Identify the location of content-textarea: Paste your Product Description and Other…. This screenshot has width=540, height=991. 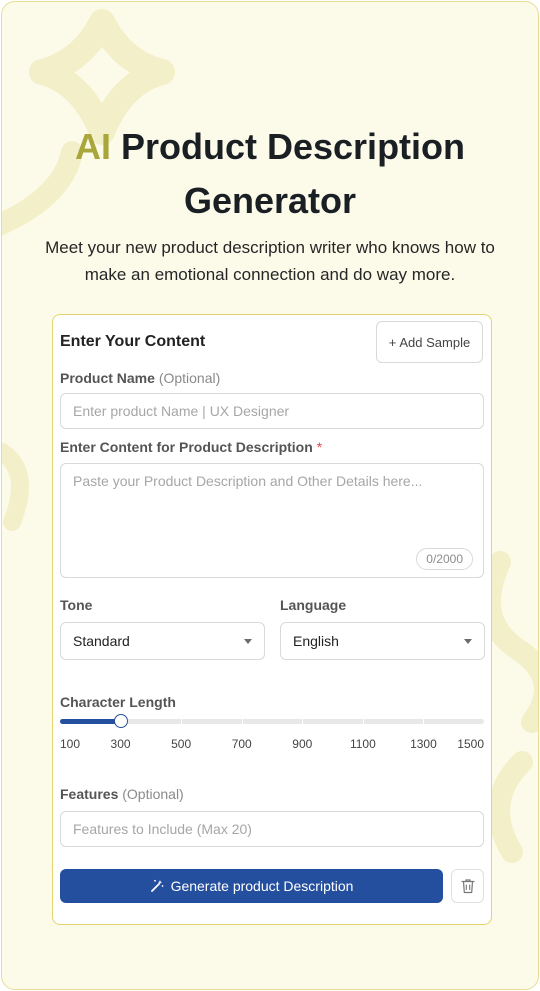
(272, 520).